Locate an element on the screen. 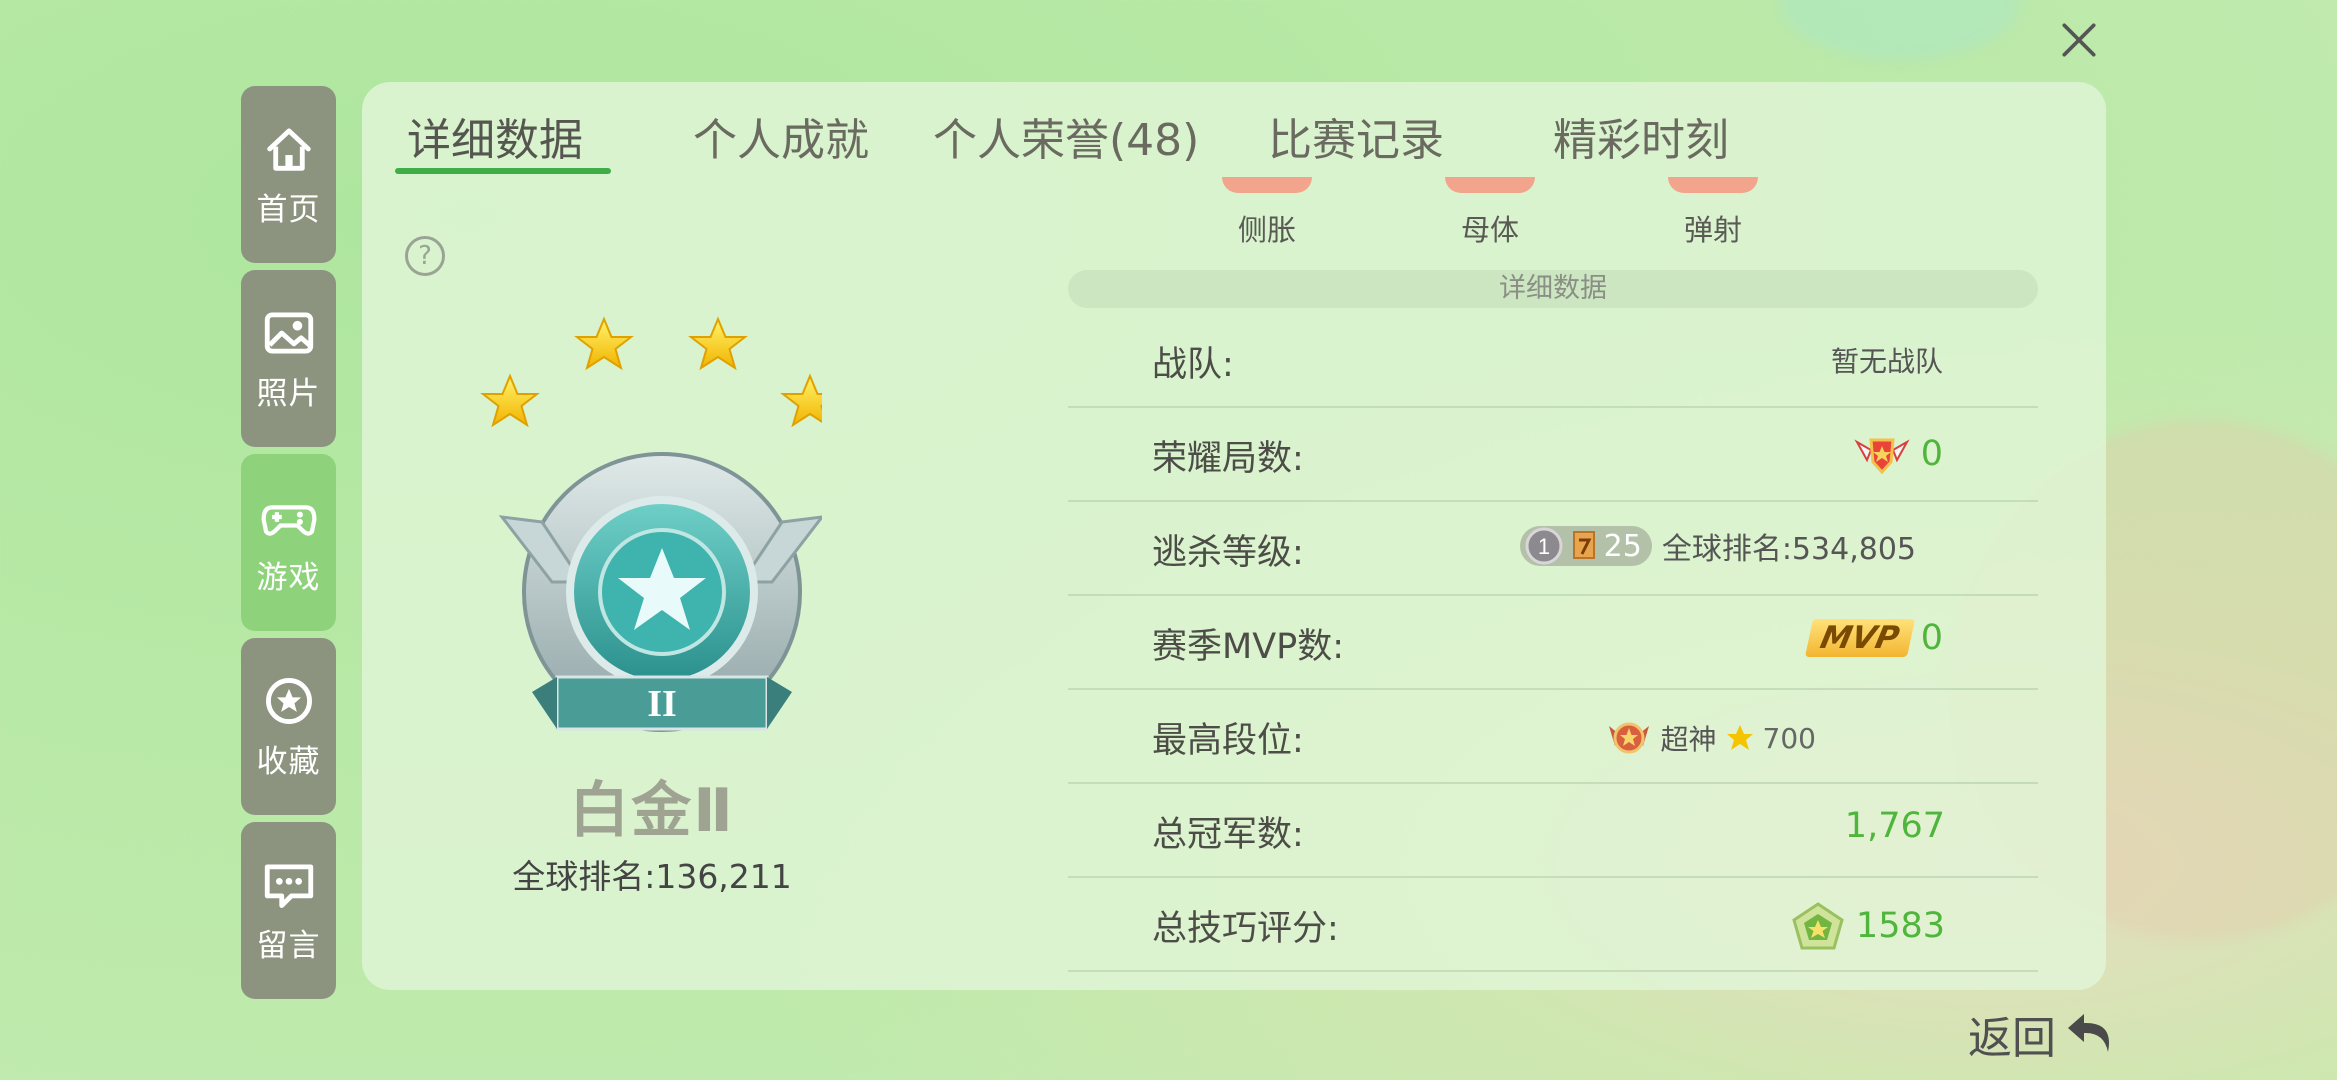 The image size is (2337, 1080). stat-value-group: 0 is located at coordinates (1898, 454).